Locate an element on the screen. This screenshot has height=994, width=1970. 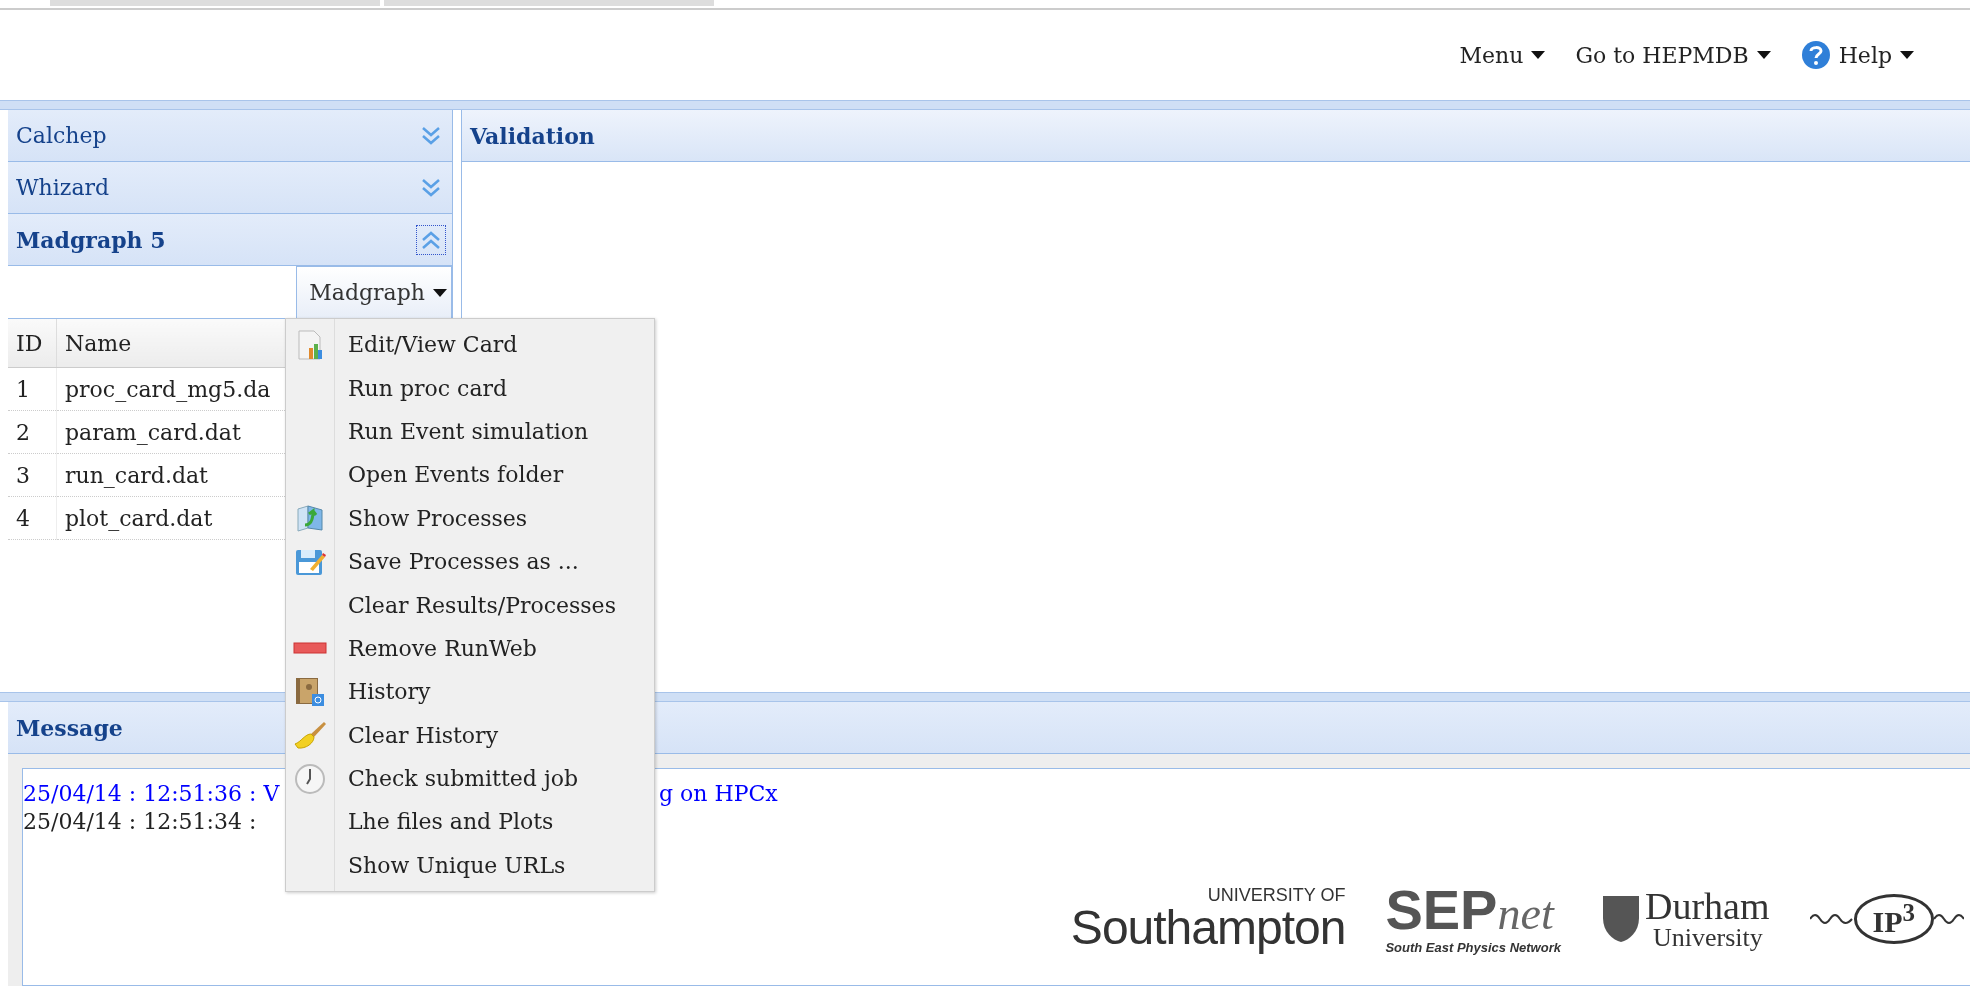
minus-bar-icon is located at coordinates (310, 648).